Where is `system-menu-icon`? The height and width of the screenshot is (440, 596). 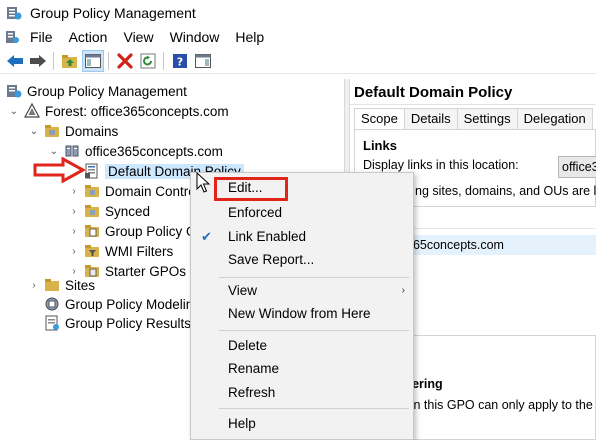 system-menu-icon is located at coordinates (12, 37).